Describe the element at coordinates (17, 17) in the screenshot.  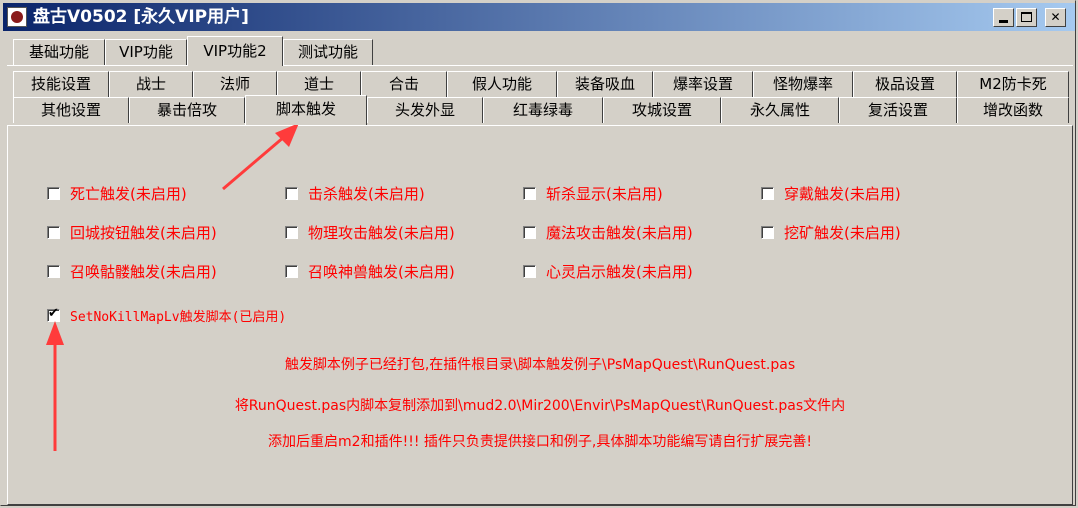
I see `app-icon` at that location.